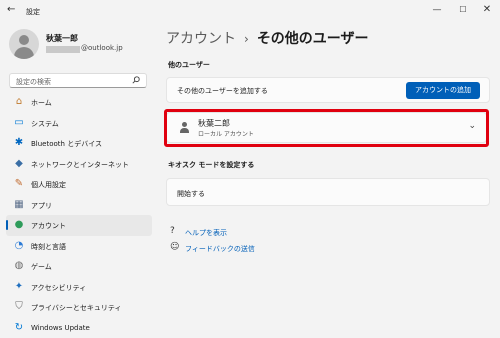 The width and height of the screenshot is (500, 338). I want to click on kiosk-title: キオスク モードを設定する, so click(211, 165).